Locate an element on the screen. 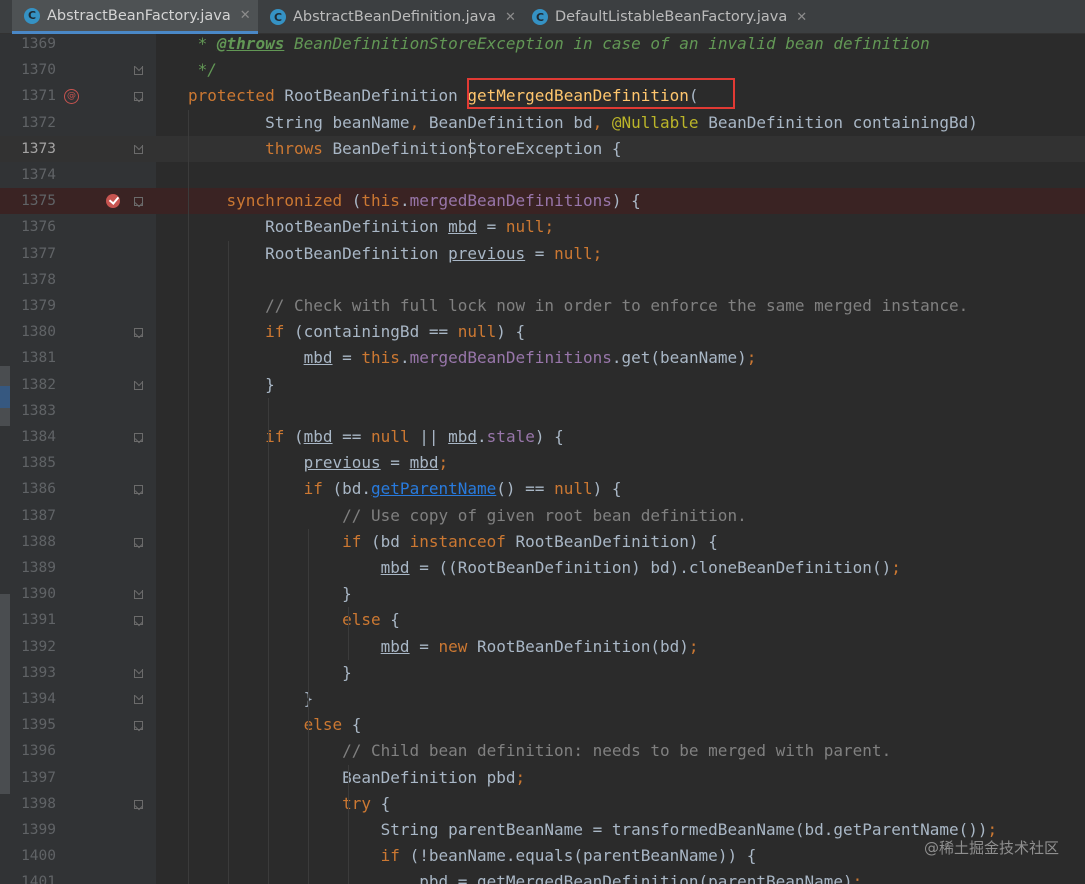 This screenshot has width=1085, height=884. code-line: 1376 RootBeanDefinition mbd = null; is located at coordinates (542, 227).